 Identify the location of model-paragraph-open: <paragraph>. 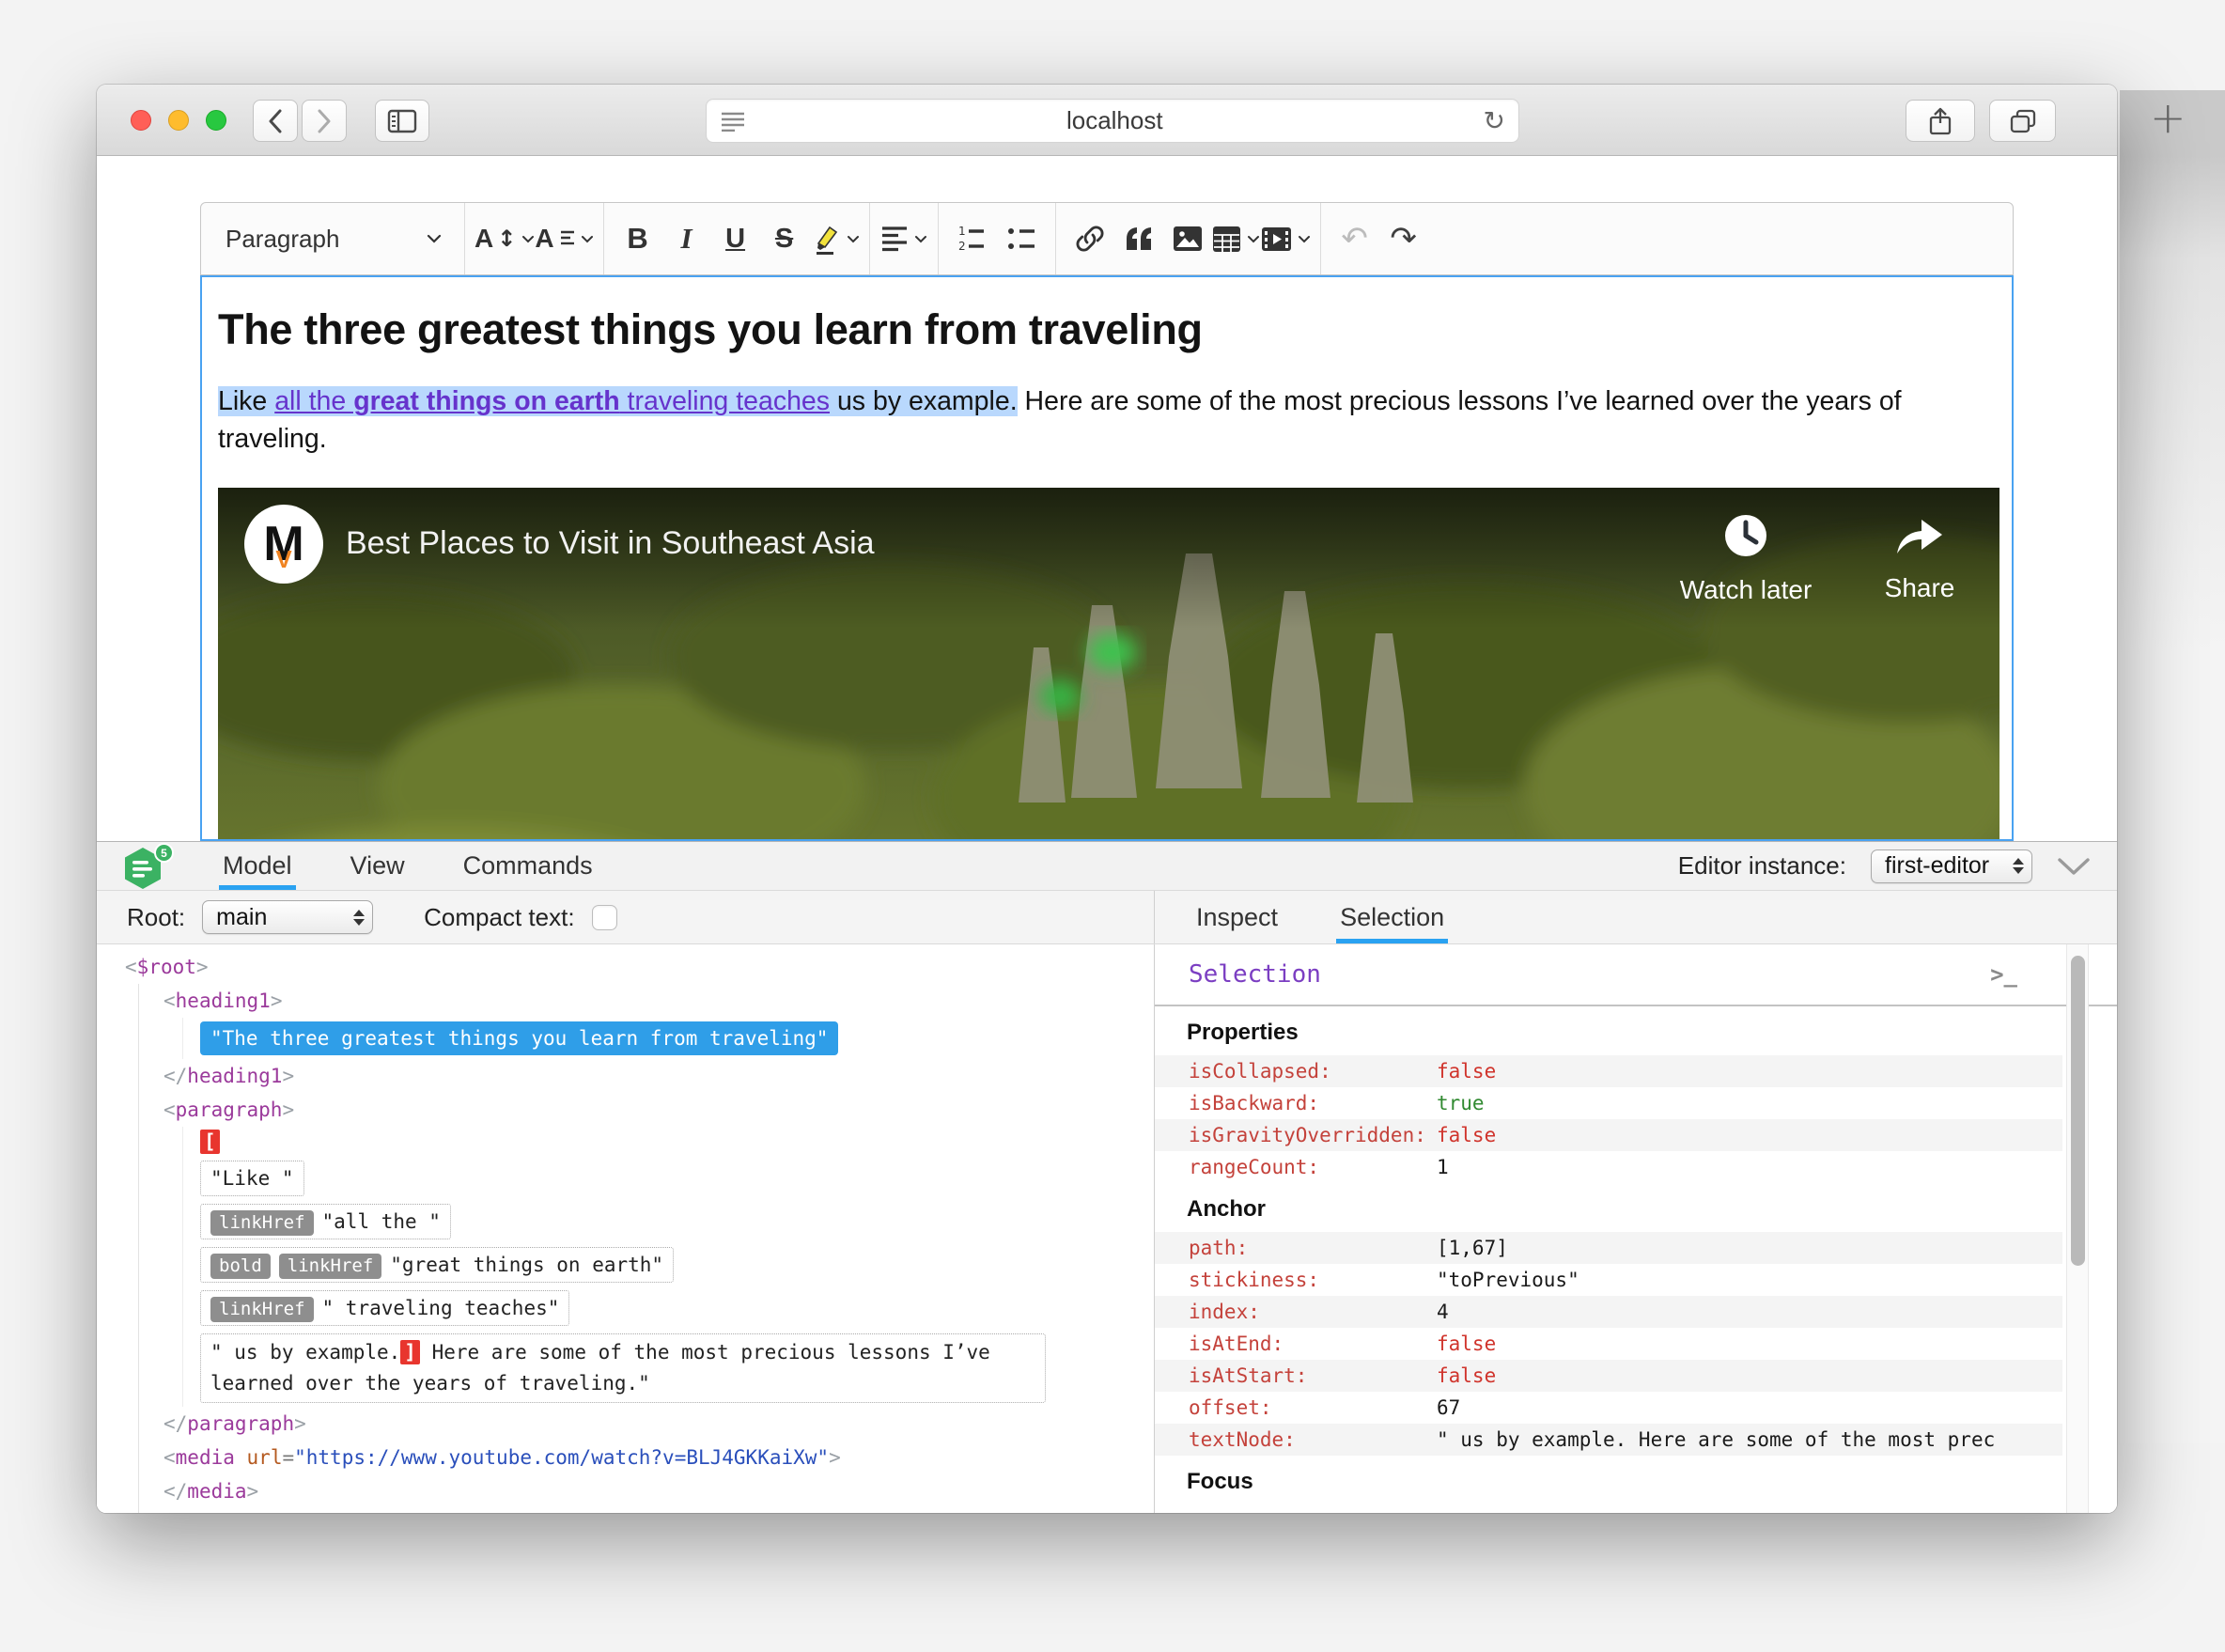
(658, 1110).